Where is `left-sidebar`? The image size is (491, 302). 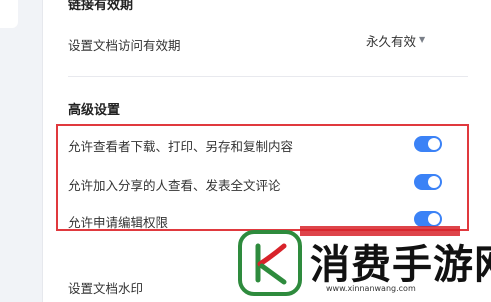 left-sidebar is located at coordinates (21, 151).